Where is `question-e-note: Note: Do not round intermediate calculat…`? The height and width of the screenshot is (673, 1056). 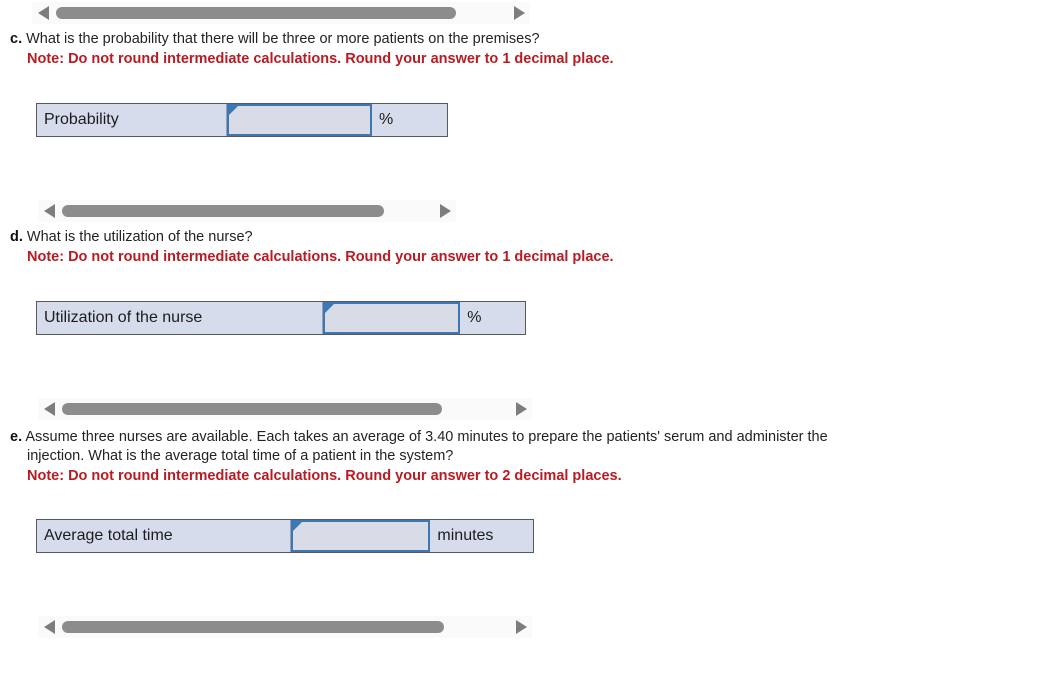
question-e-note: Note: Do not round intermediate calculat… is located at coordinates (324, 476).